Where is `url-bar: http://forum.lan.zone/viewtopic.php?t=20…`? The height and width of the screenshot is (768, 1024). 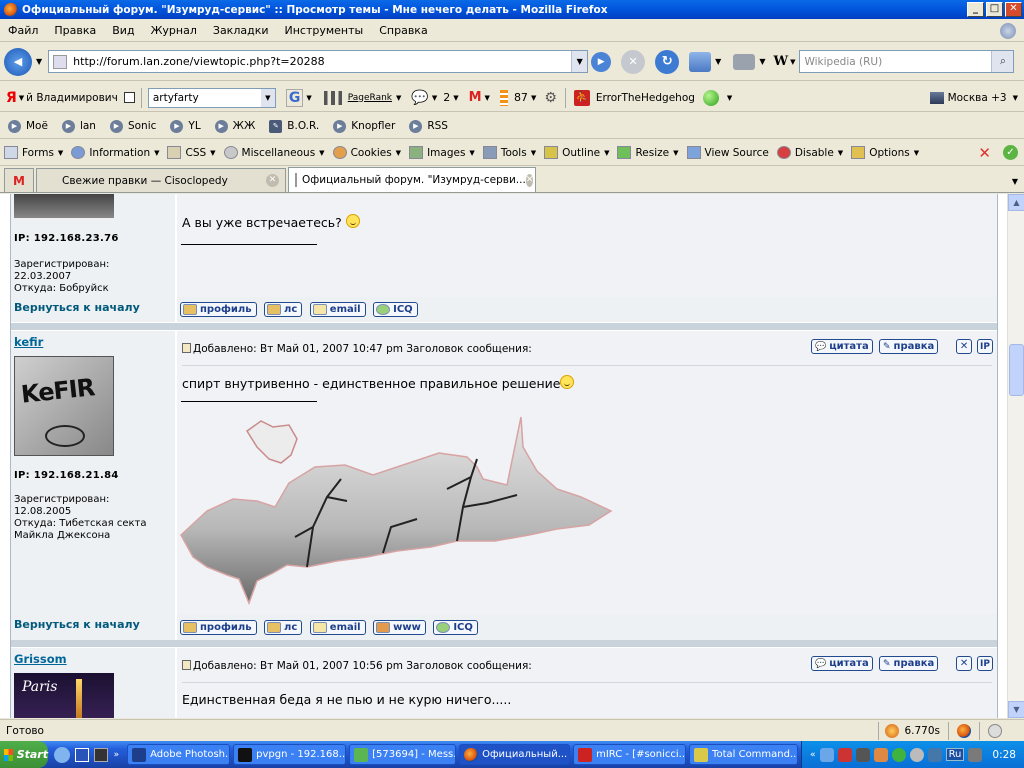
url-bar: http://forum.lan.zone/viewtopic.php?t=20… is located at coordinates (318, 61).